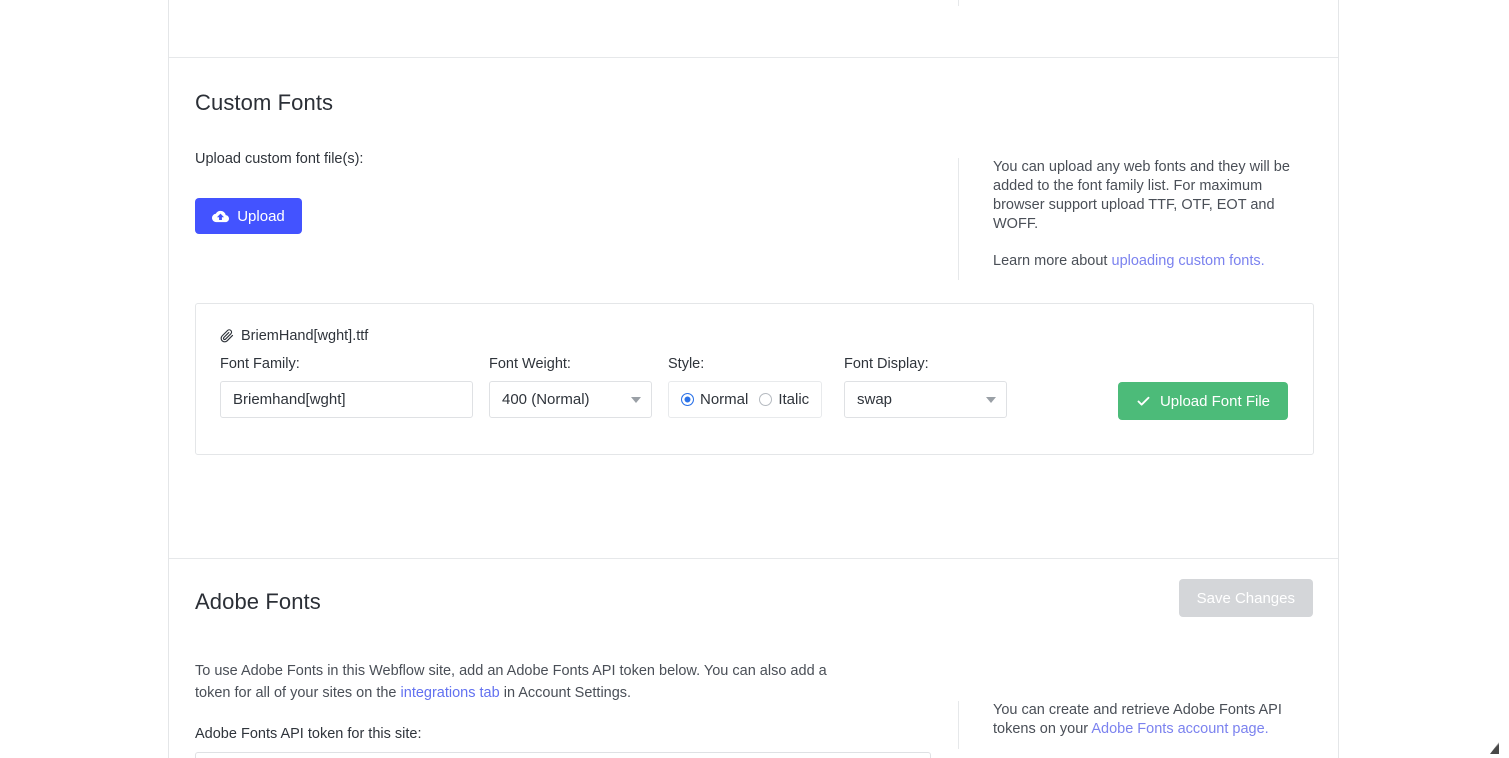 The image size is (1509, 758). Describe the element at coordinates (1143, 401) in the screenshot. I see `check-icon` at that location.